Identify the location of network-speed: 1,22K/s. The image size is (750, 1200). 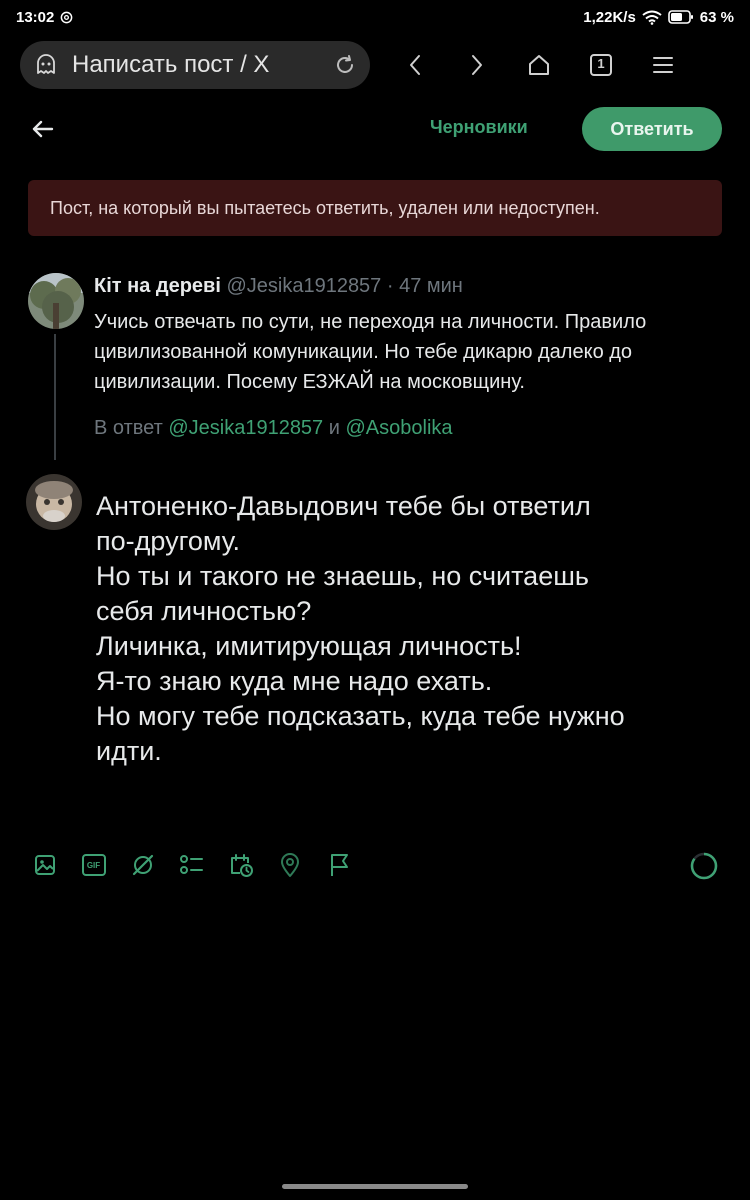
(609, 17).